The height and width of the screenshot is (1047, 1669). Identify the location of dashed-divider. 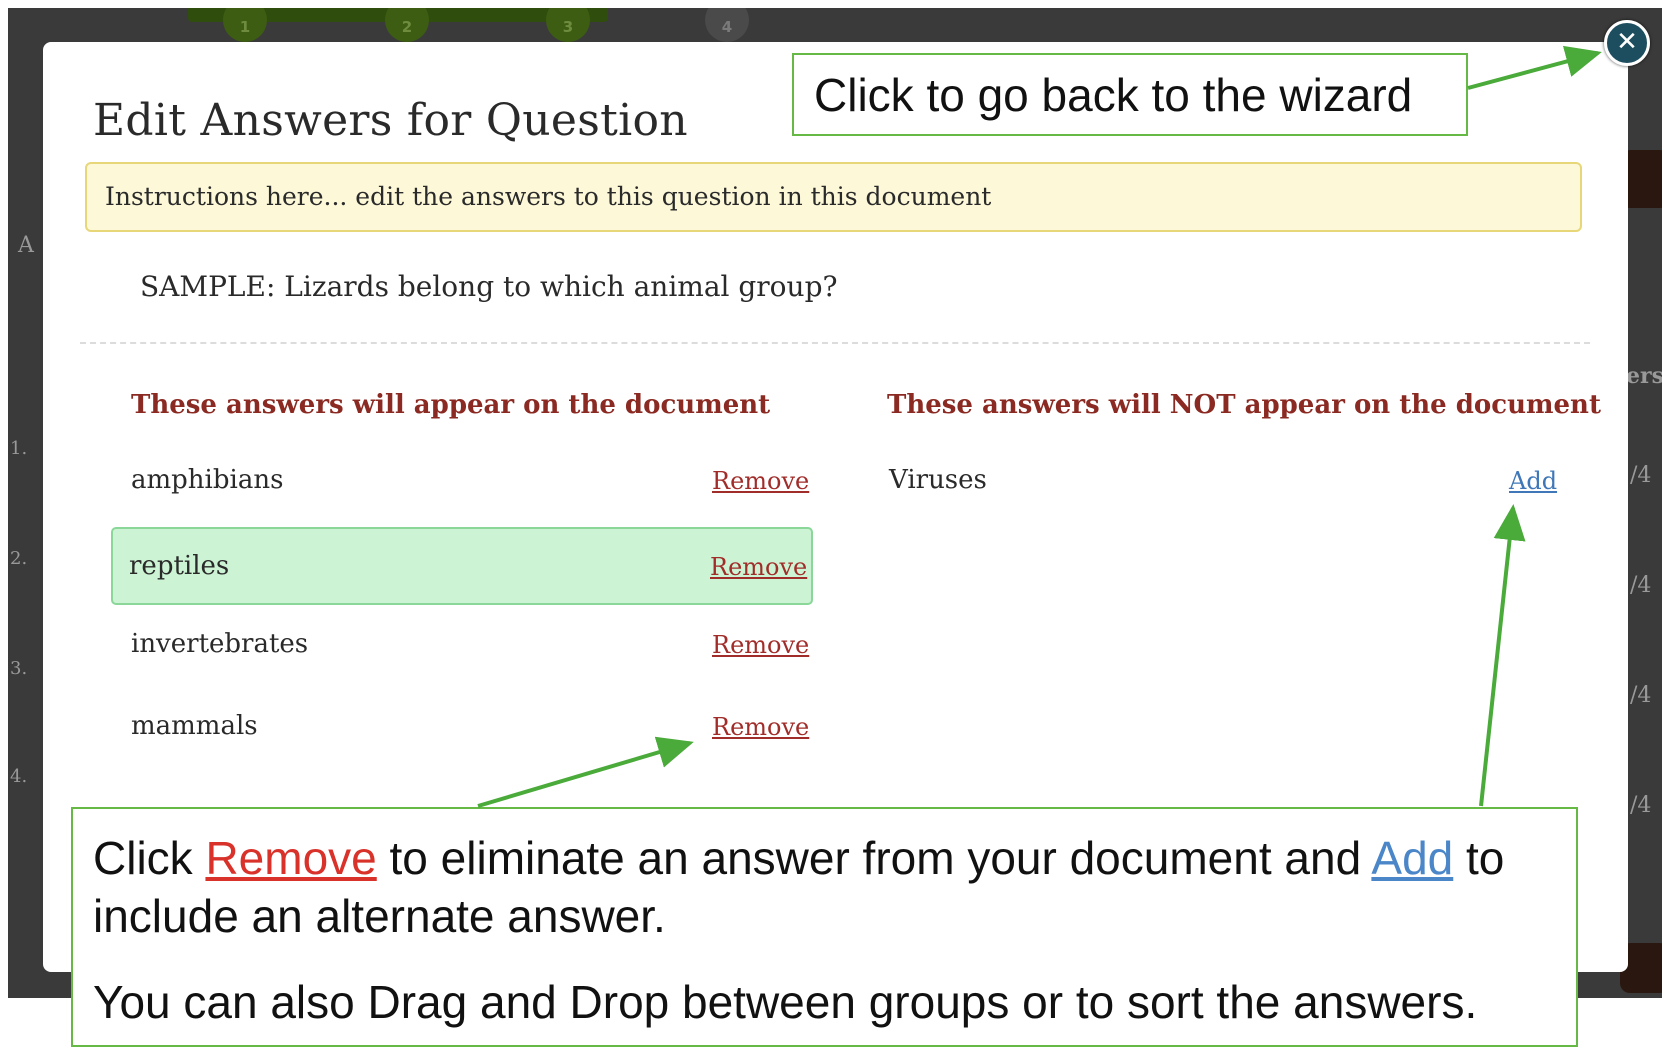
(835, 343).